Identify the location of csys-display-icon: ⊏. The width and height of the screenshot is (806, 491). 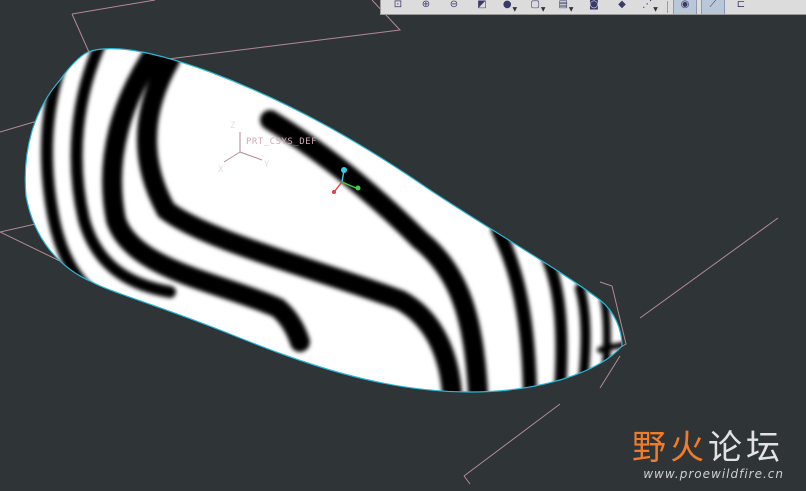
(741, 7).